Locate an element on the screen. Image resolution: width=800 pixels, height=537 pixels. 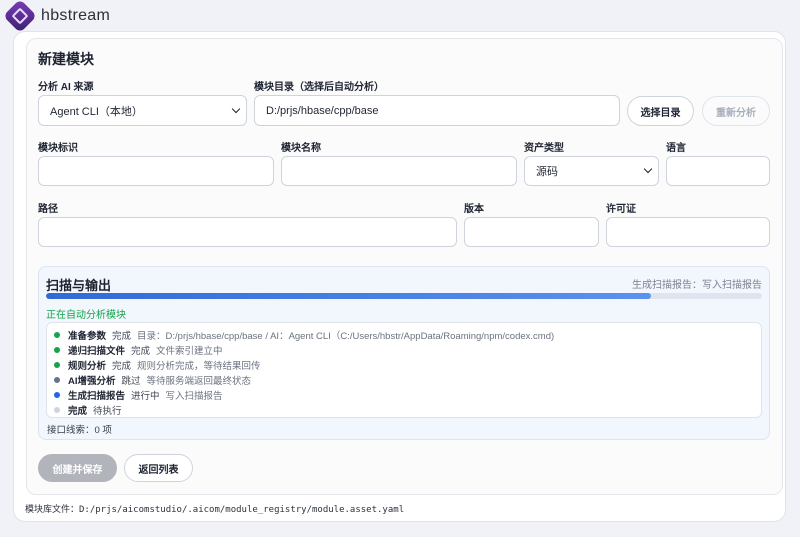
step-detail: 规则分析完成，等待结果回传 is located at coordinates (199, 366).